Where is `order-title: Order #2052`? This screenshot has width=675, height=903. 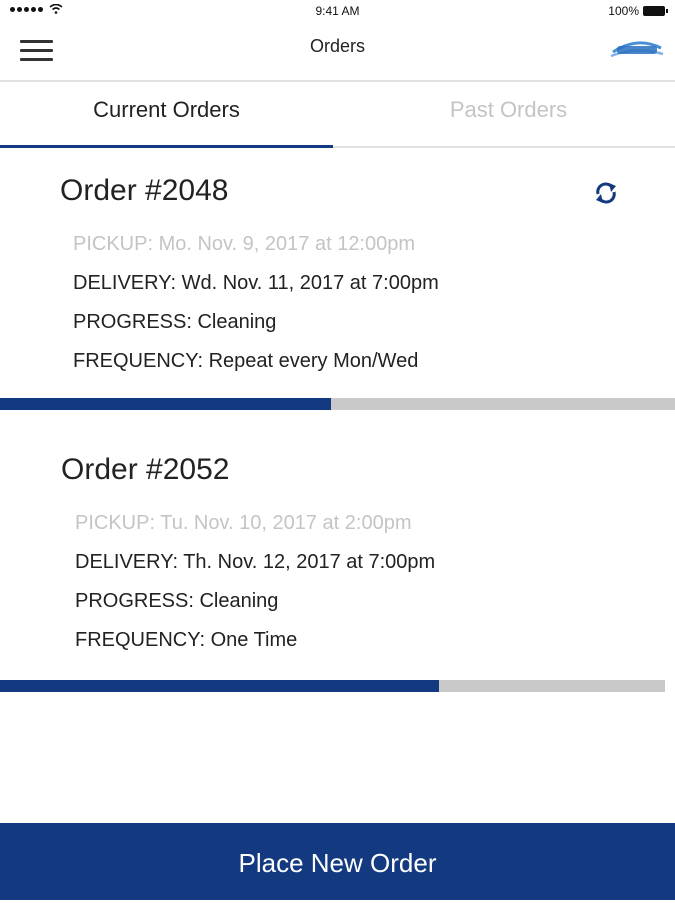
order-title: Order #2052 is located at coordinates (145, 469).